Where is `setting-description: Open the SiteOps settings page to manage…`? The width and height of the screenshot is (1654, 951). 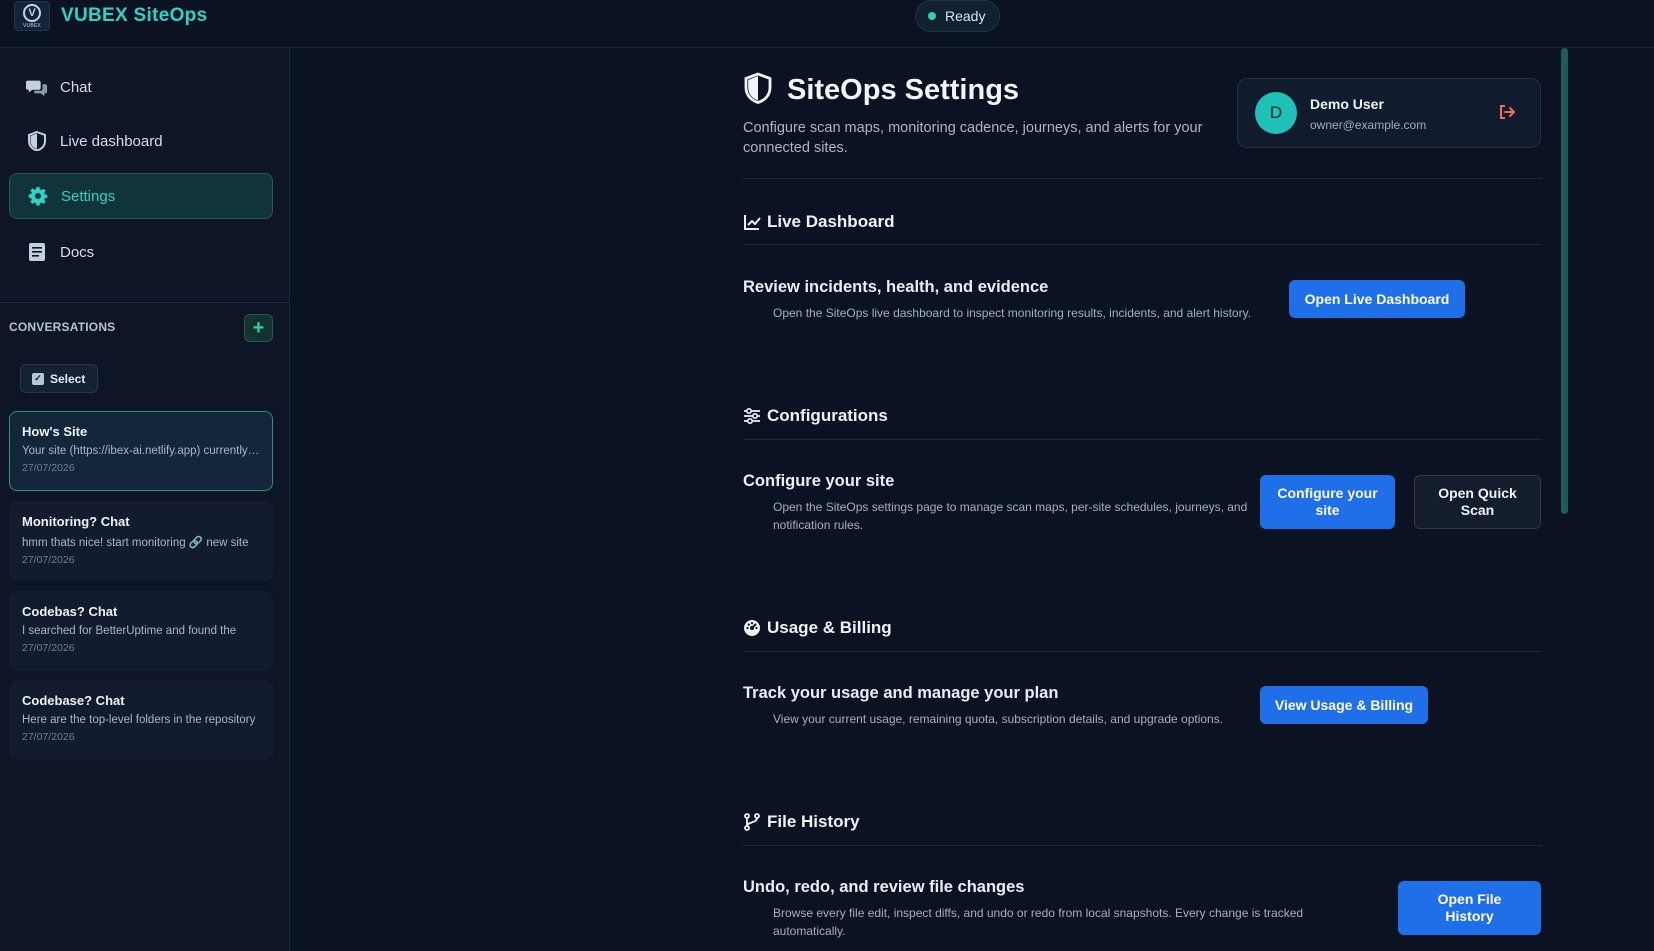
setting-description: Open the SiteOps settings page to manage… is located at coordinates (1010, 516).